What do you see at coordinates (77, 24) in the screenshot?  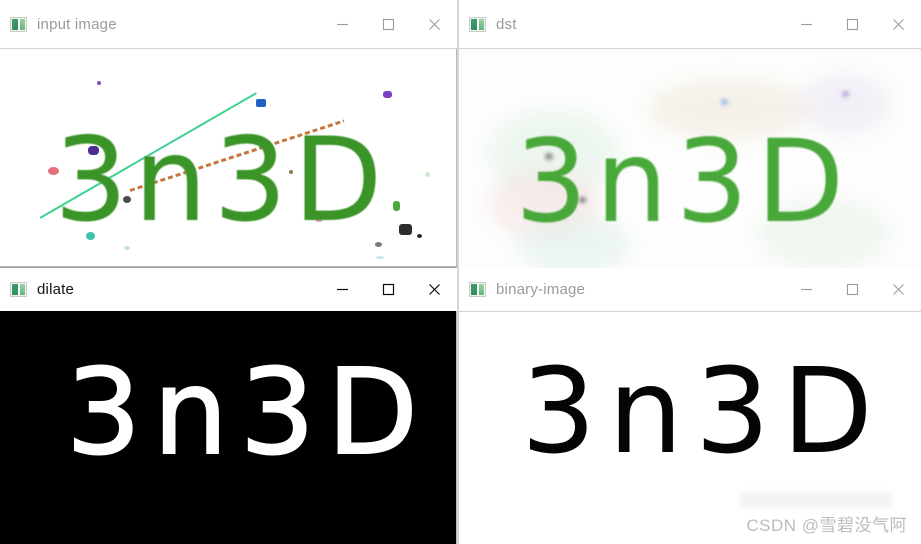 I see `window-title-input-image: input image` at bounding box center [77, 24].